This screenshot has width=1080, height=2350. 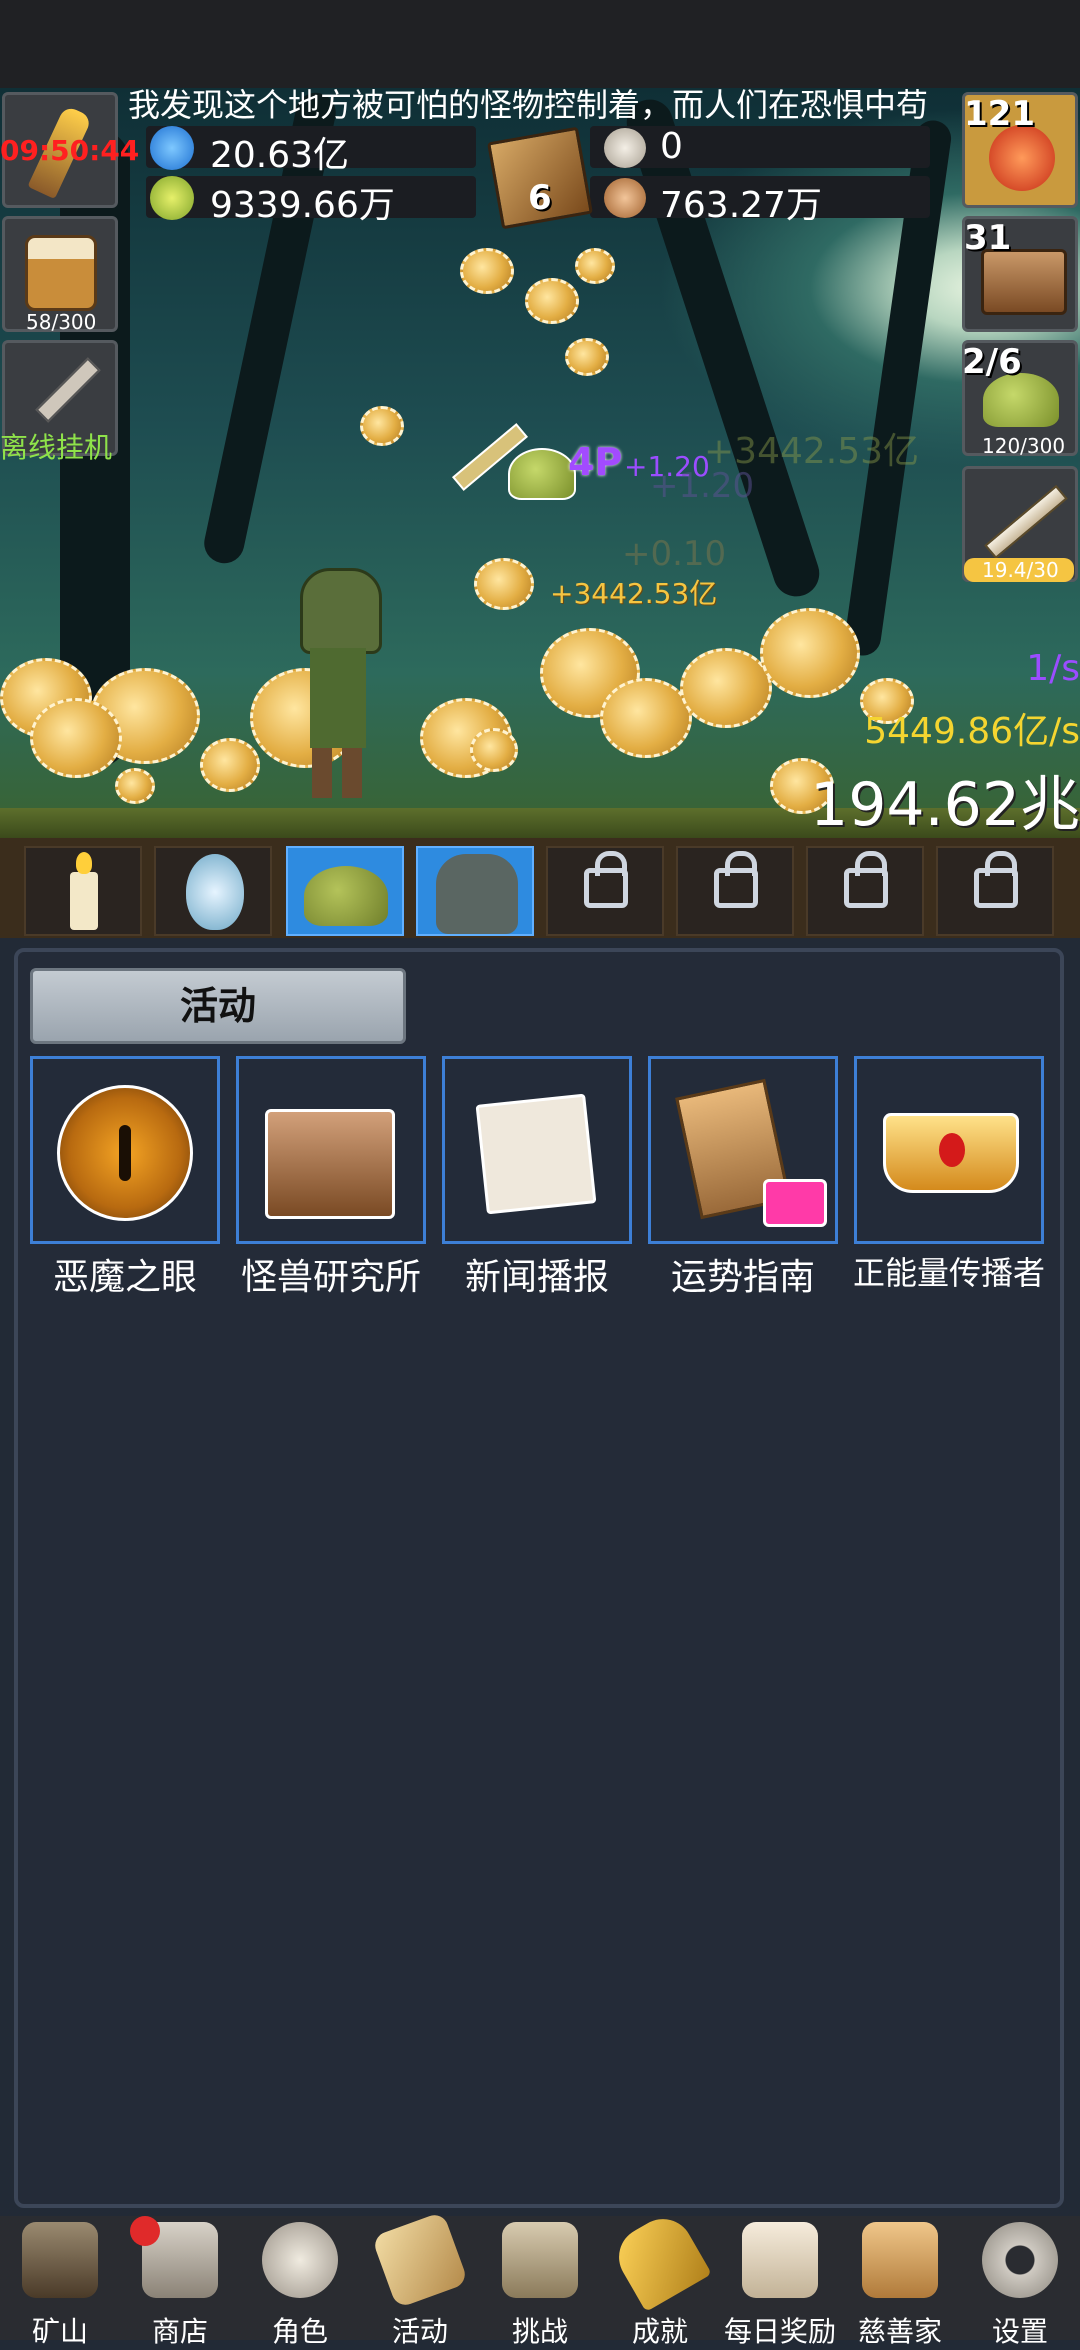 I want to click on nav-challenge: 挑战, so click(x=540, y=2282).